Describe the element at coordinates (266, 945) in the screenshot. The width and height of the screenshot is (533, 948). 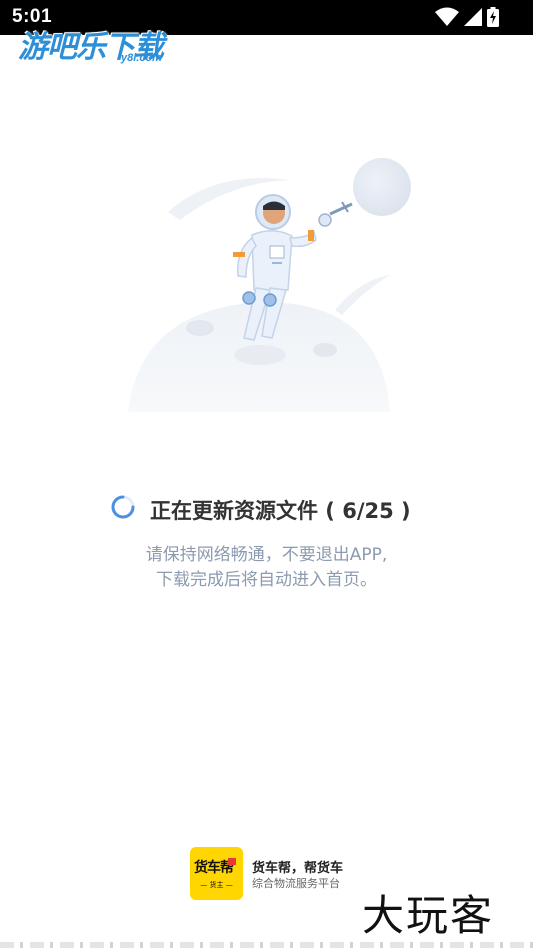
I see `bottom-edge-strip` at that location.